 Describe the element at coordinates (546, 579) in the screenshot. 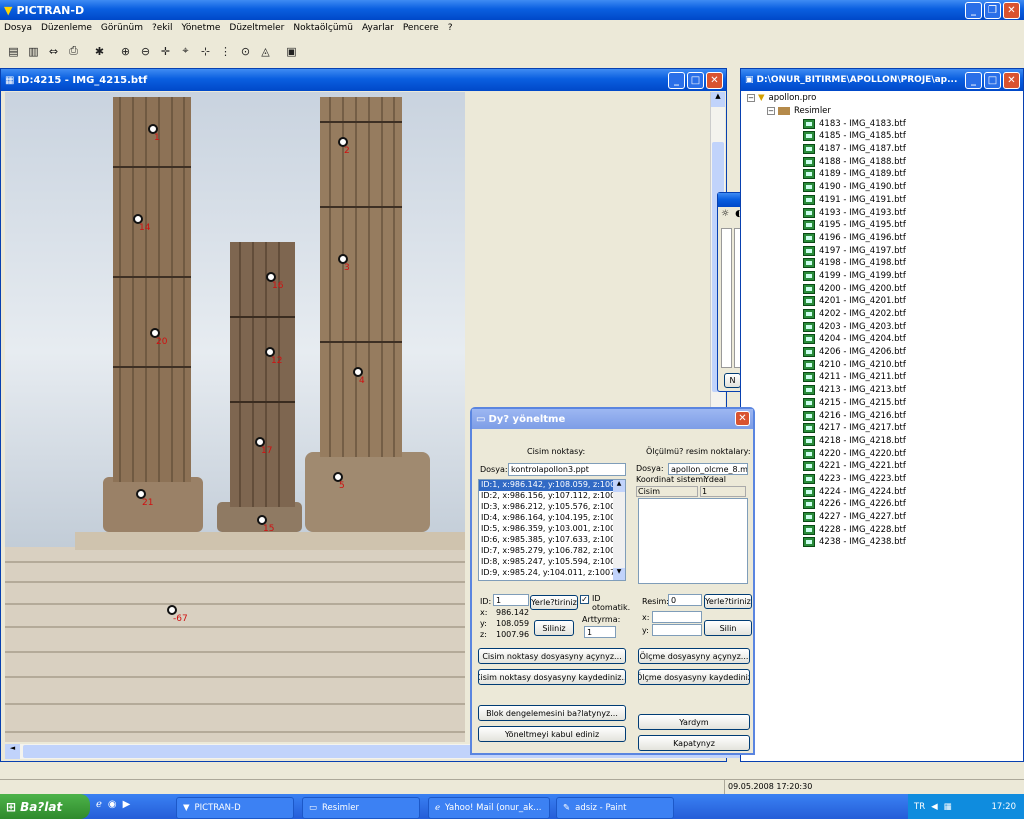

I see `object-point-row: ID:10` at that location.